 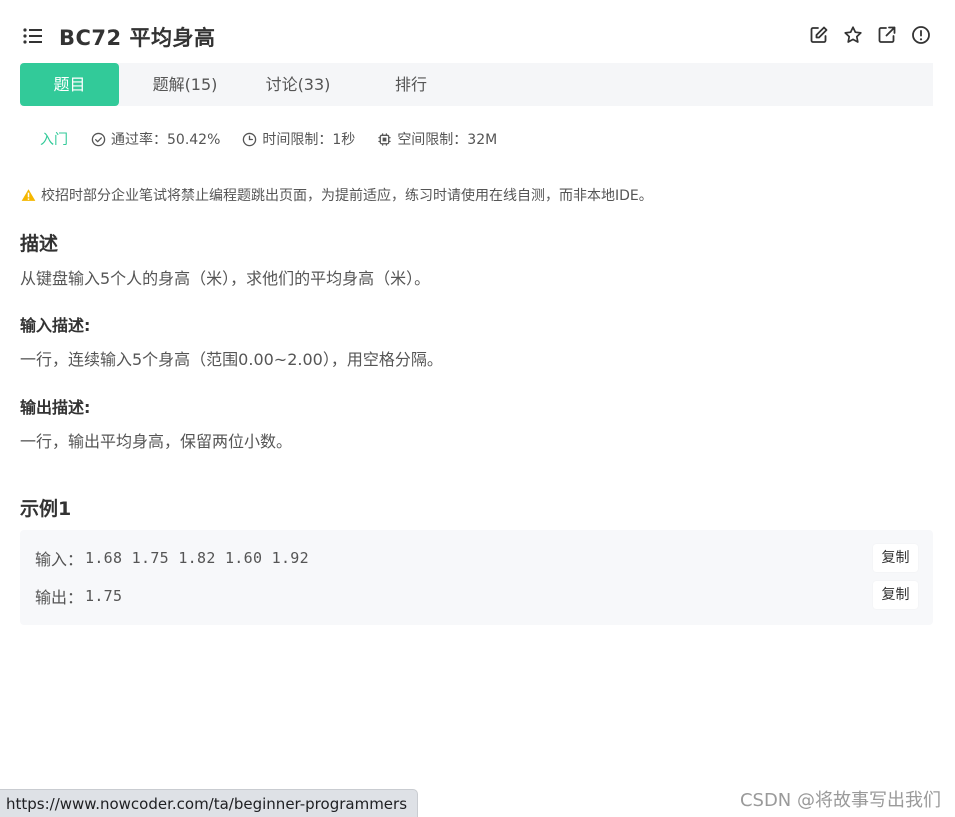 What do you see at coordinates (55, 325) in the screenshot?
I see `input-description-heading: 输入描述:` at bounding box center [55, 325].